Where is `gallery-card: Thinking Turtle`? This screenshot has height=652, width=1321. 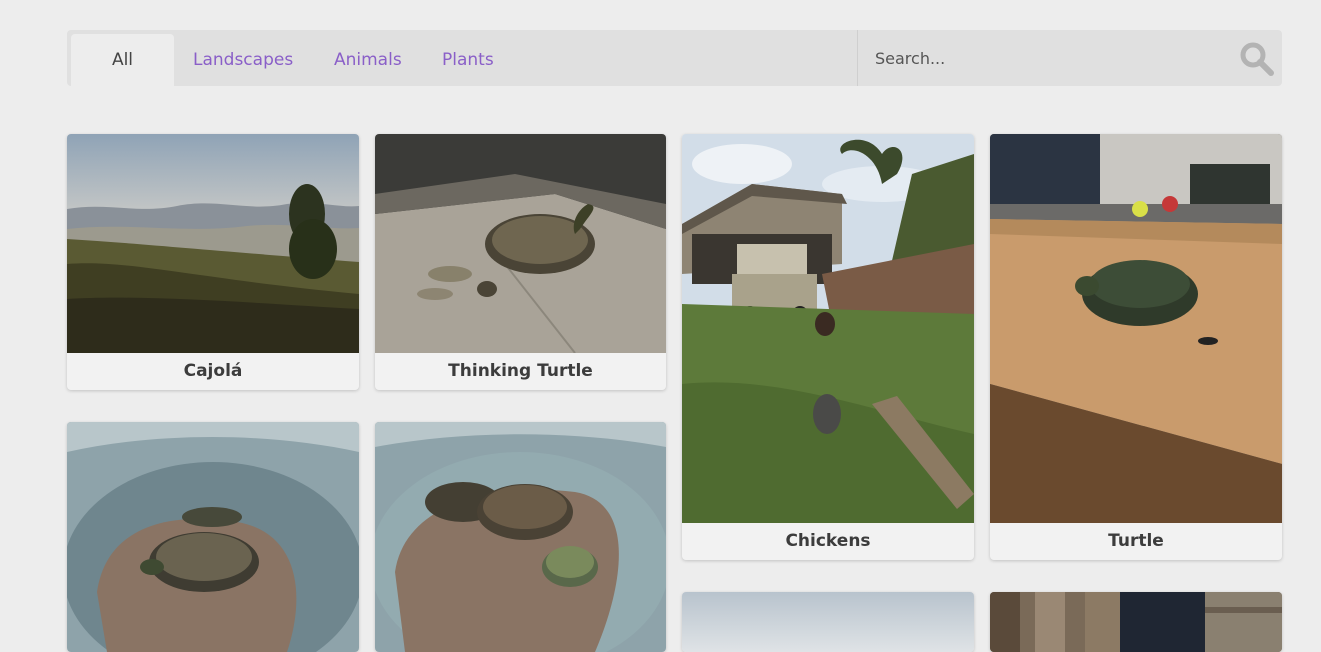 gallery-card: Thinking Turtle is located at coordinates (520, 262).